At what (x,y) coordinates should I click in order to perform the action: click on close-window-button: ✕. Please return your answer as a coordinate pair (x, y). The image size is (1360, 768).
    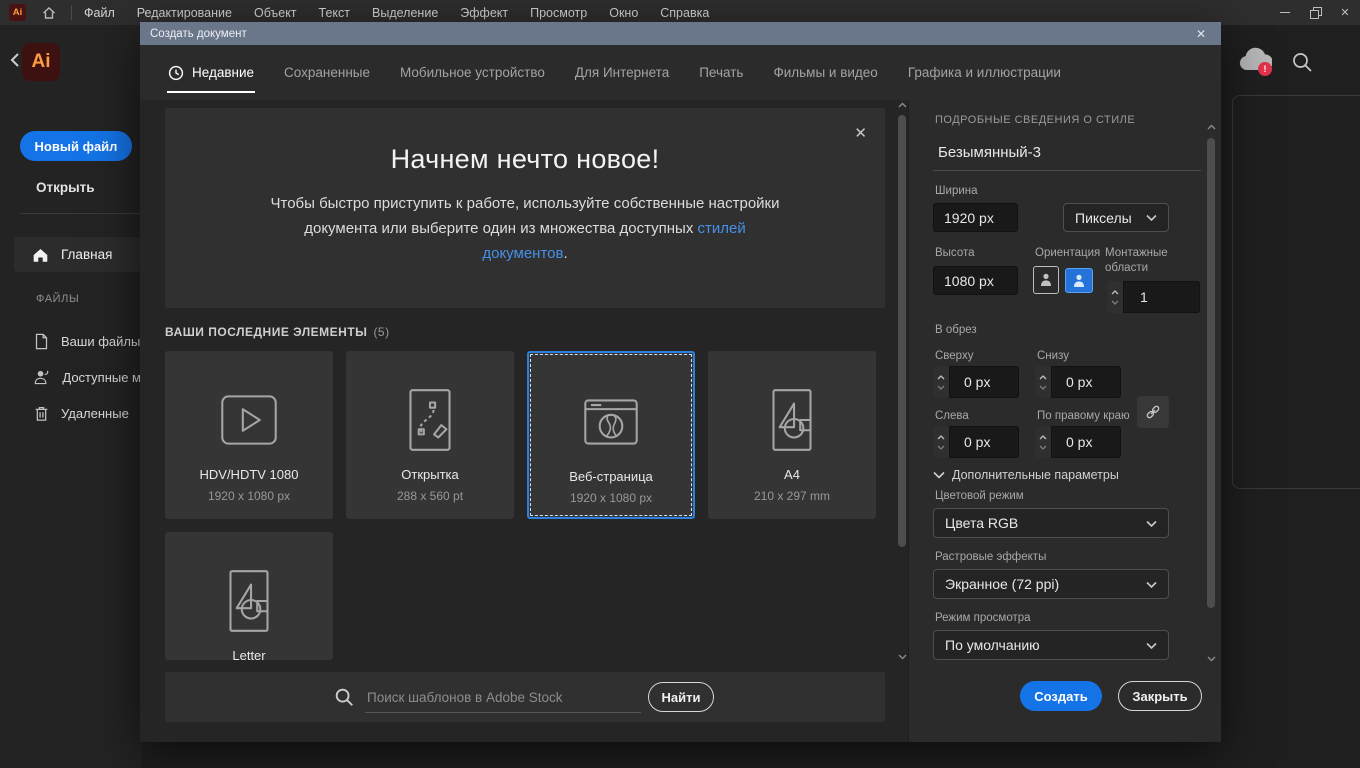
    Looking at the image, I should click on (1345, 12).